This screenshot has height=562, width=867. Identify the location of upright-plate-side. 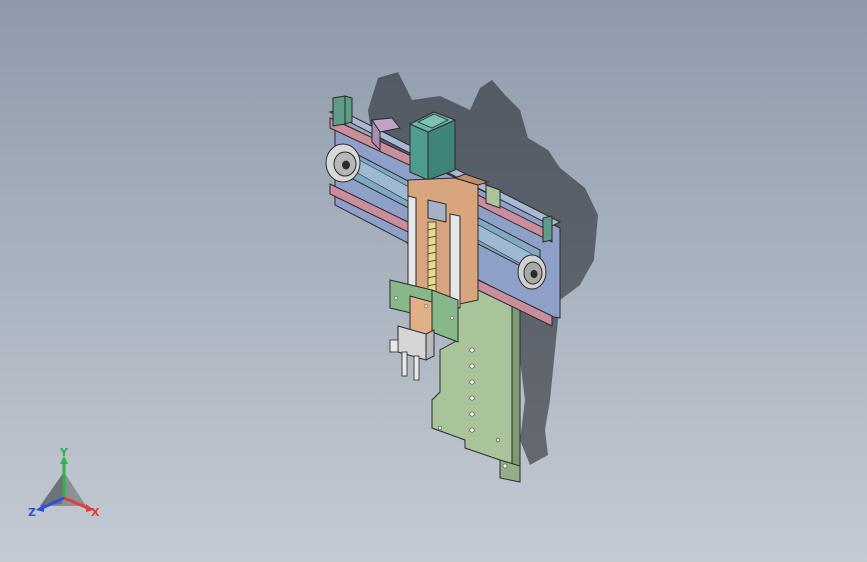
(516, 391).